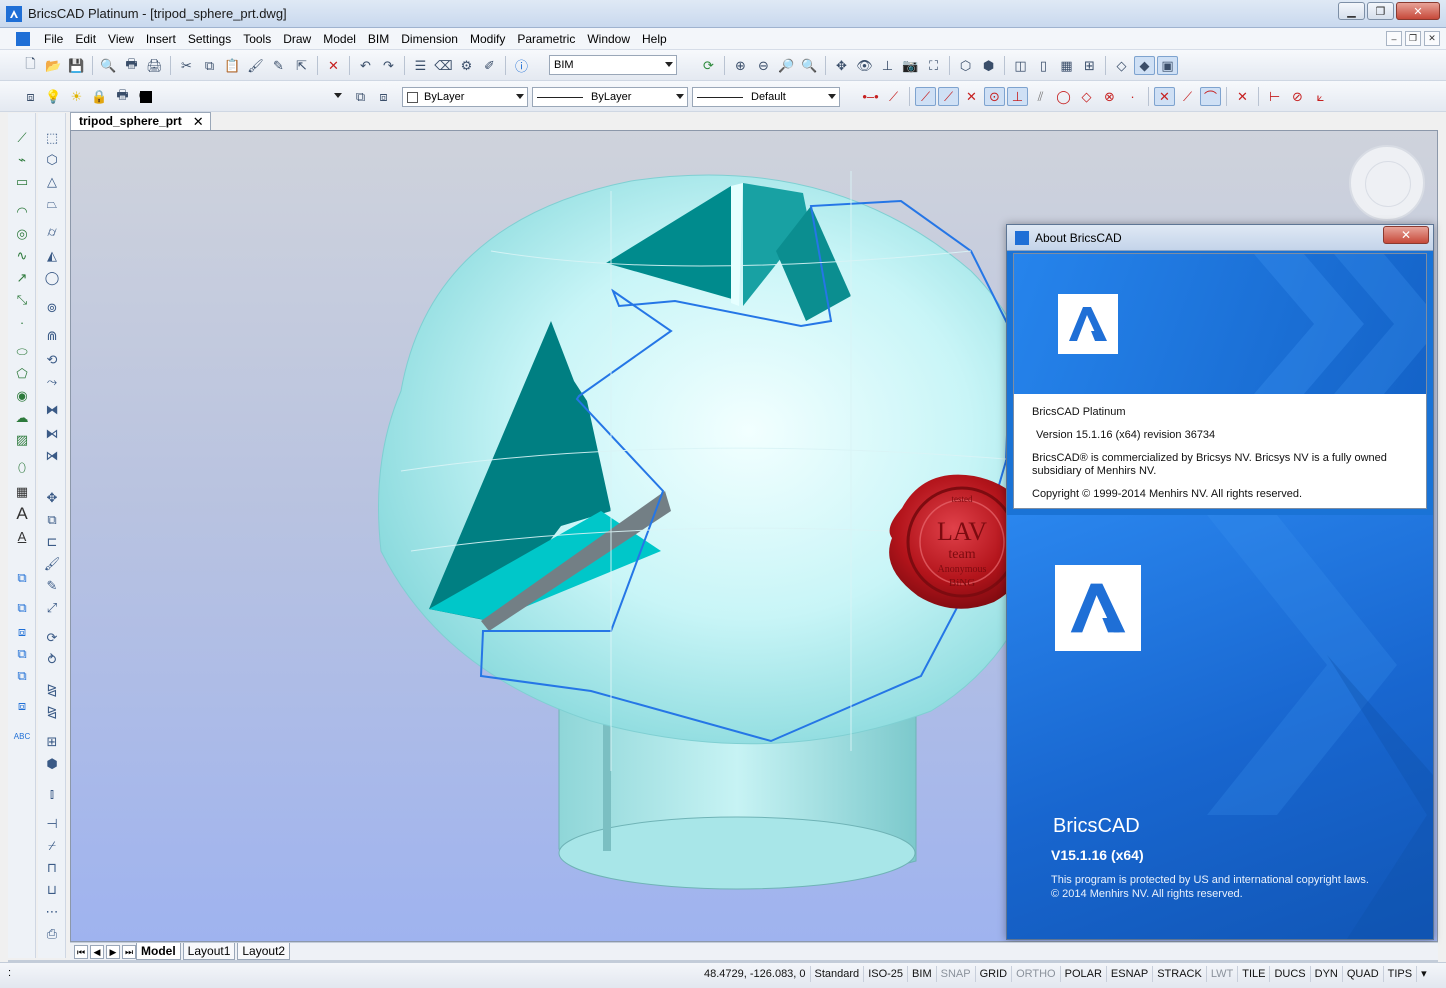 The height and width of the screenshot is (988, 1446). What do you see at coordinates (1362, 974) in the screenshot?
I see `status-quad: QUAD` at bounding box center [1362, 974].